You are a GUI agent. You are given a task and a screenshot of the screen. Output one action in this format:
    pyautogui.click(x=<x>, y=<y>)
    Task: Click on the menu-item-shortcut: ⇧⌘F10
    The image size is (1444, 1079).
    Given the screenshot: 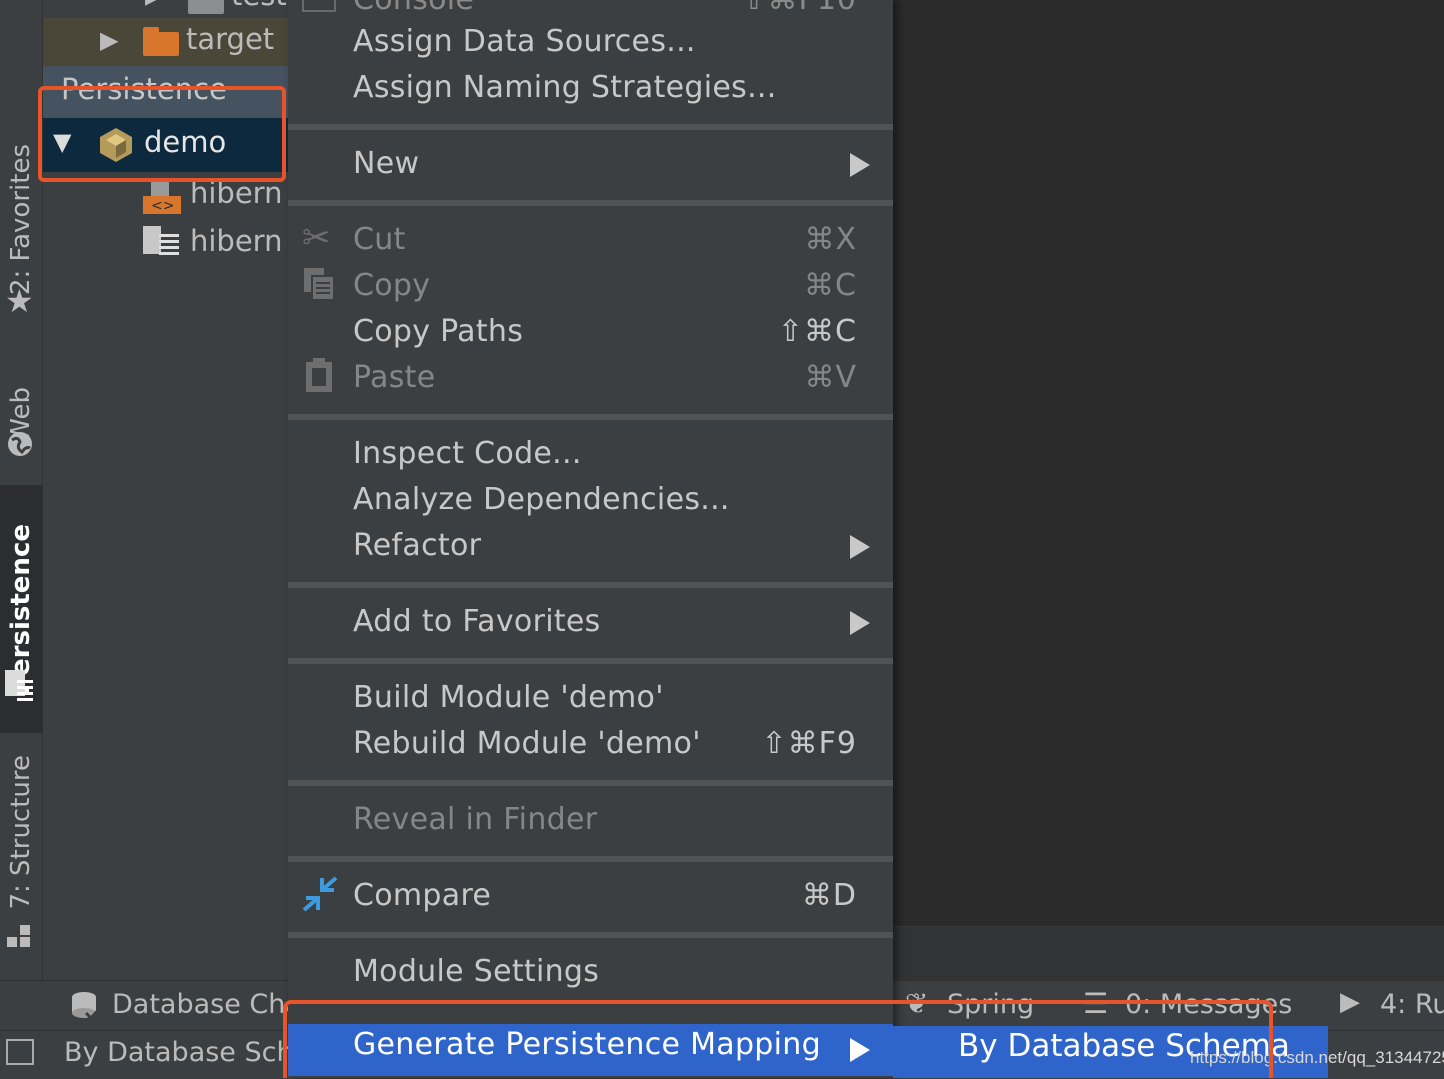 What is the action you would take?
    pyautogui.click(x=799, y=8)
    